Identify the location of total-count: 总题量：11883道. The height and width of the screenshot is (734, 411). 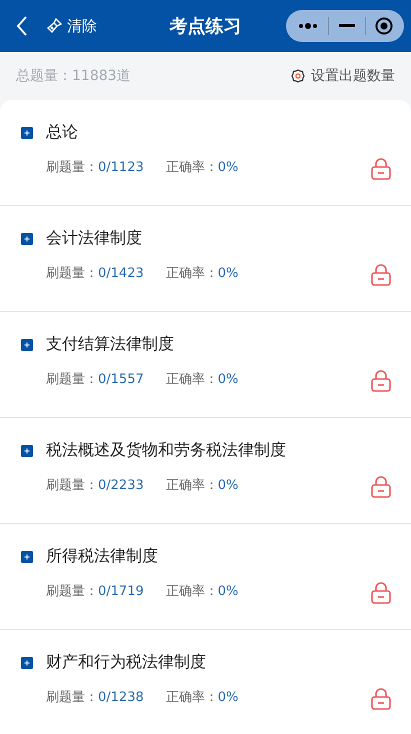
(73, 76).